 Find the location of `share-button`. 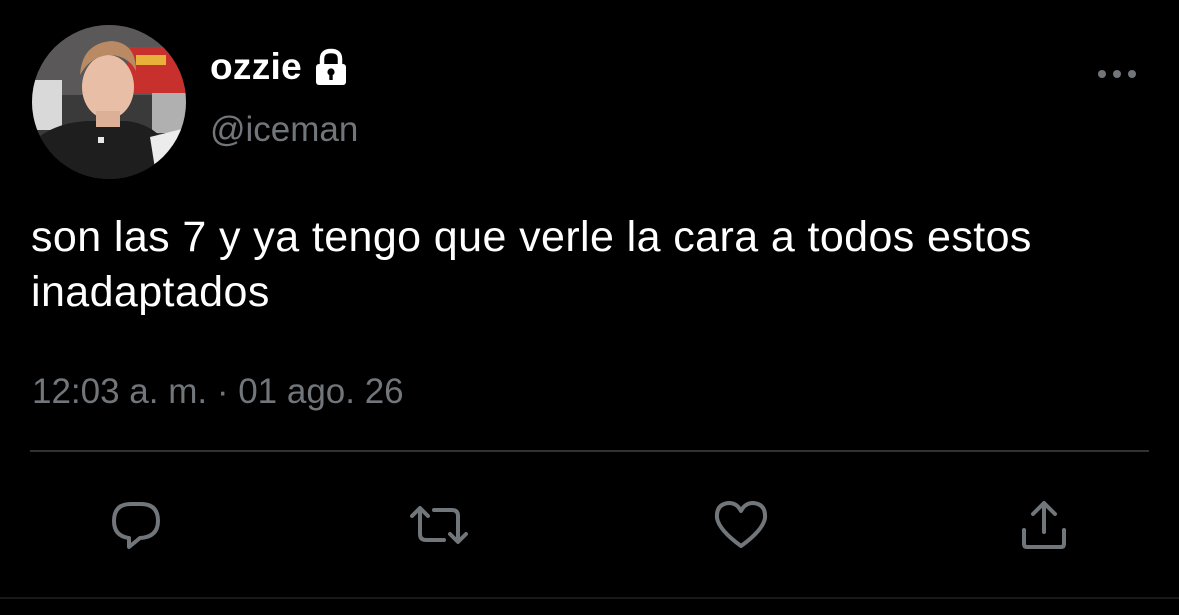

share-button is located at coordinates (1044, 525).